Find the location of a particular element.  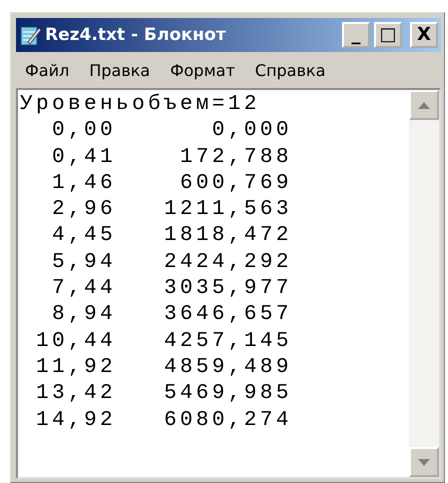

text-line: 5,94 2424,292 is located at coordinates (172, 263).